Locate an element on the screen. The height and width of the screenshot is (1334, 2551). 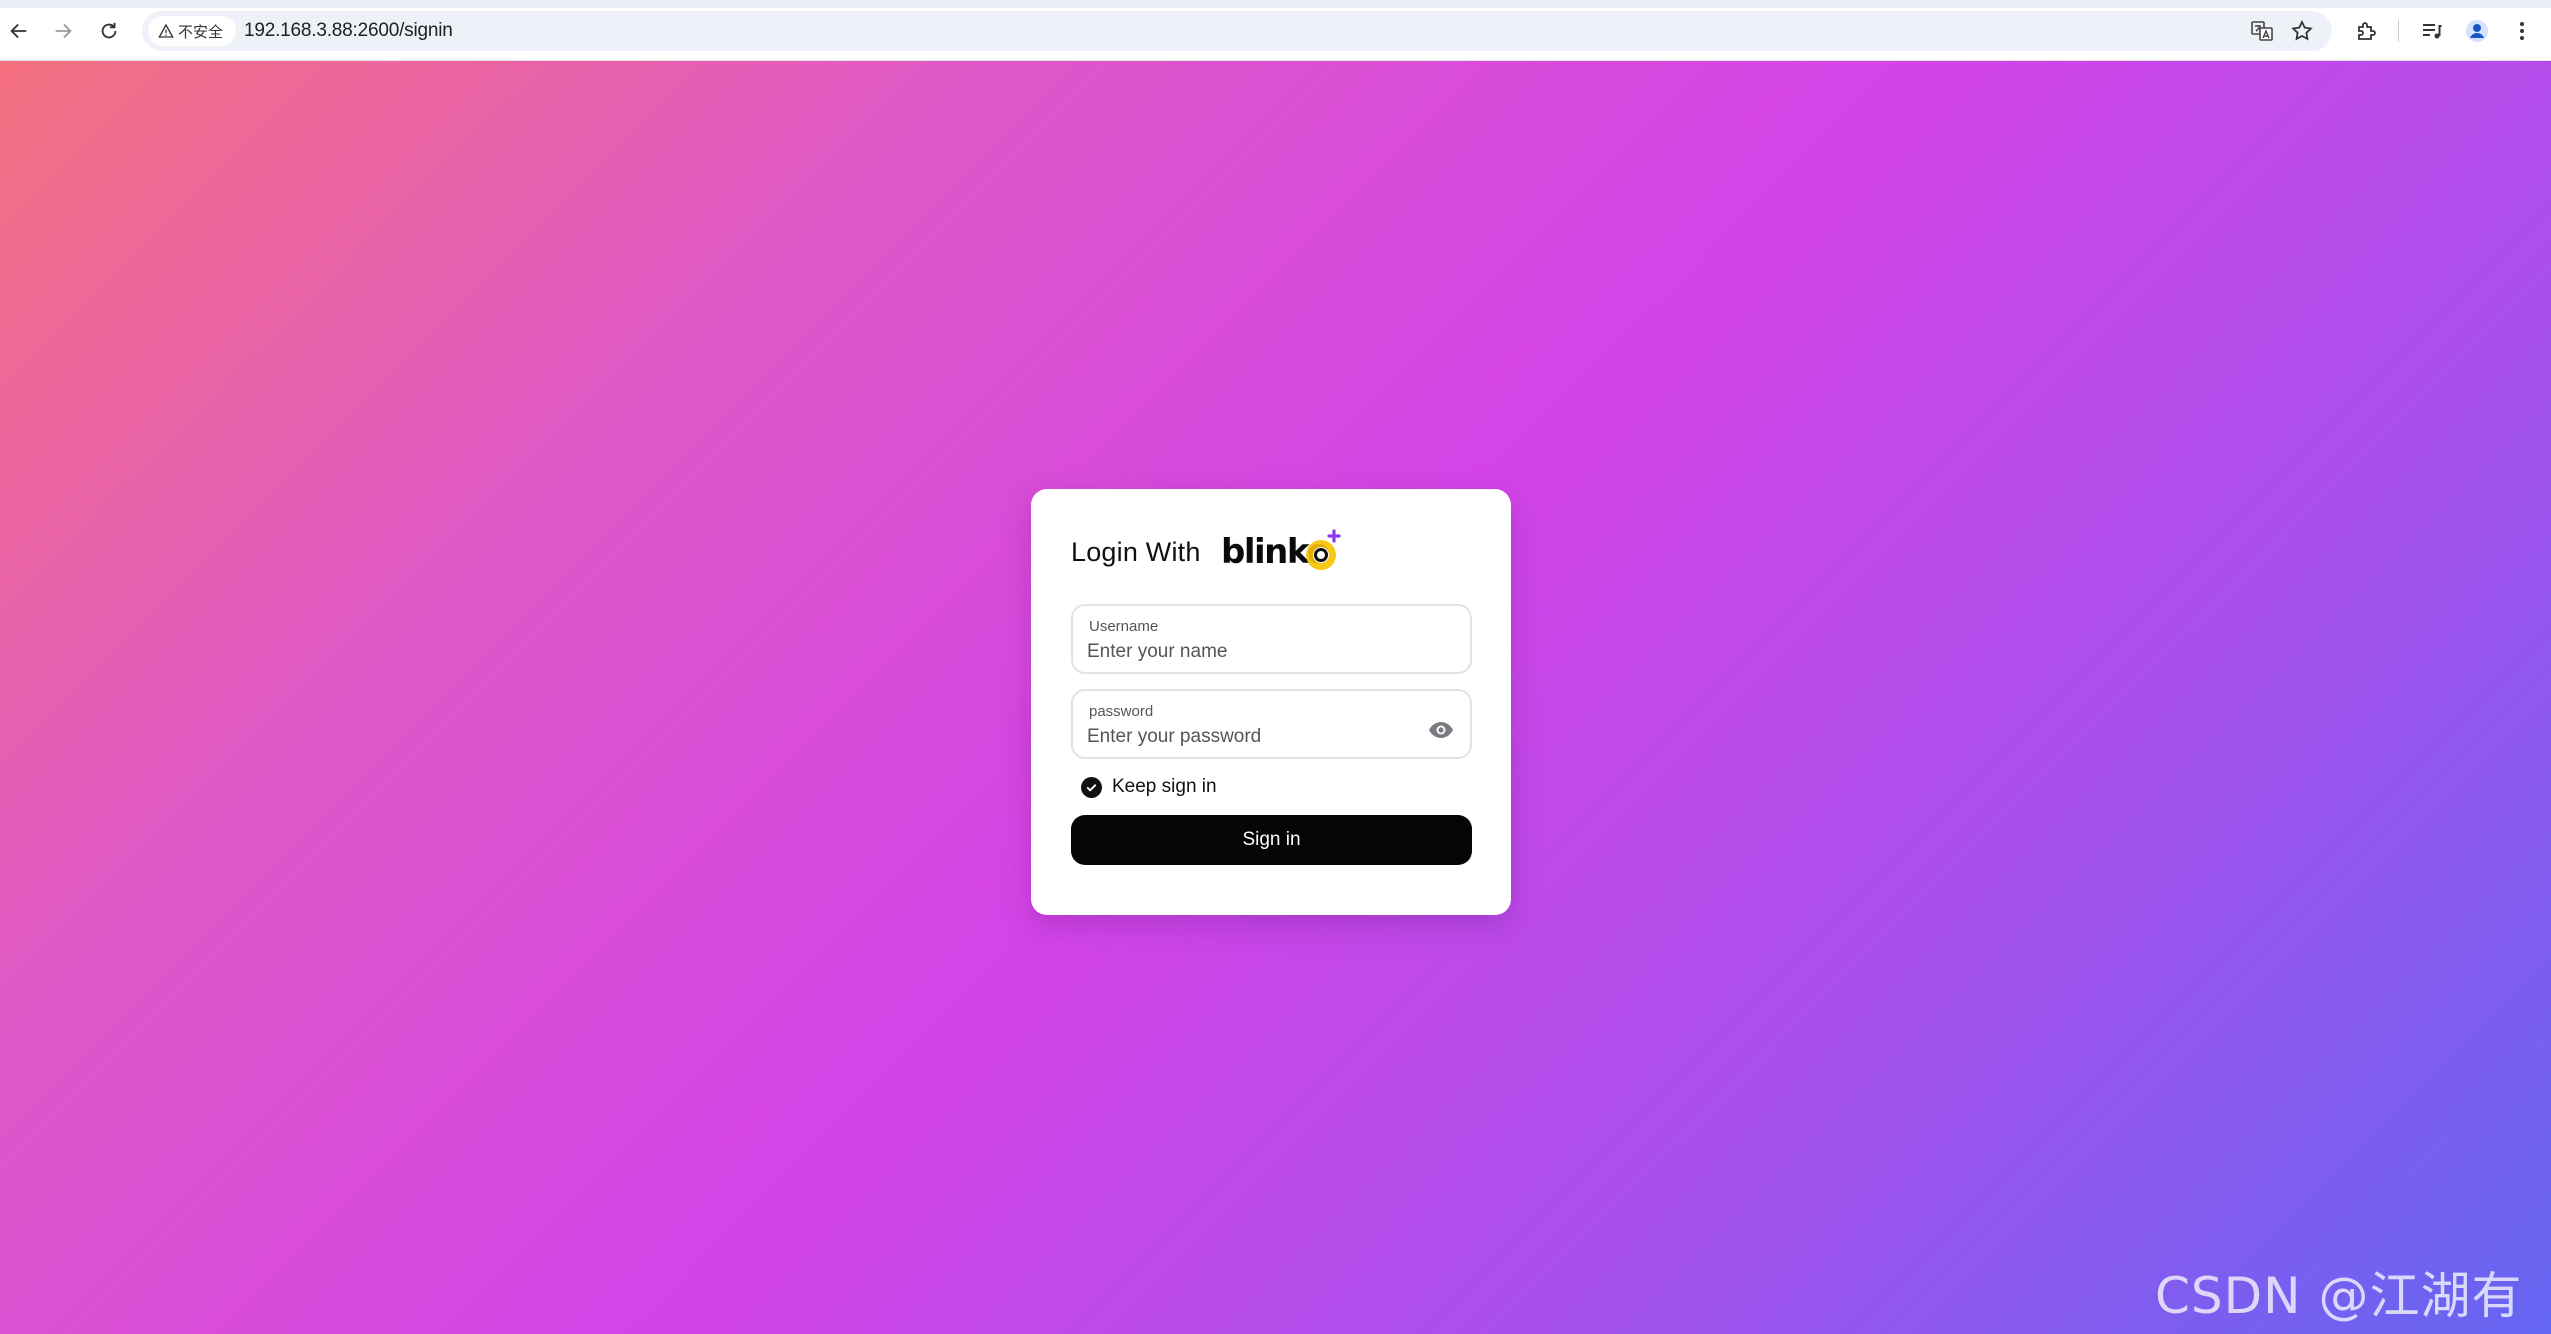
browser-toolbar: 不安全 192.168.3.88:2600/signin is located at coordinates (1275, 30).